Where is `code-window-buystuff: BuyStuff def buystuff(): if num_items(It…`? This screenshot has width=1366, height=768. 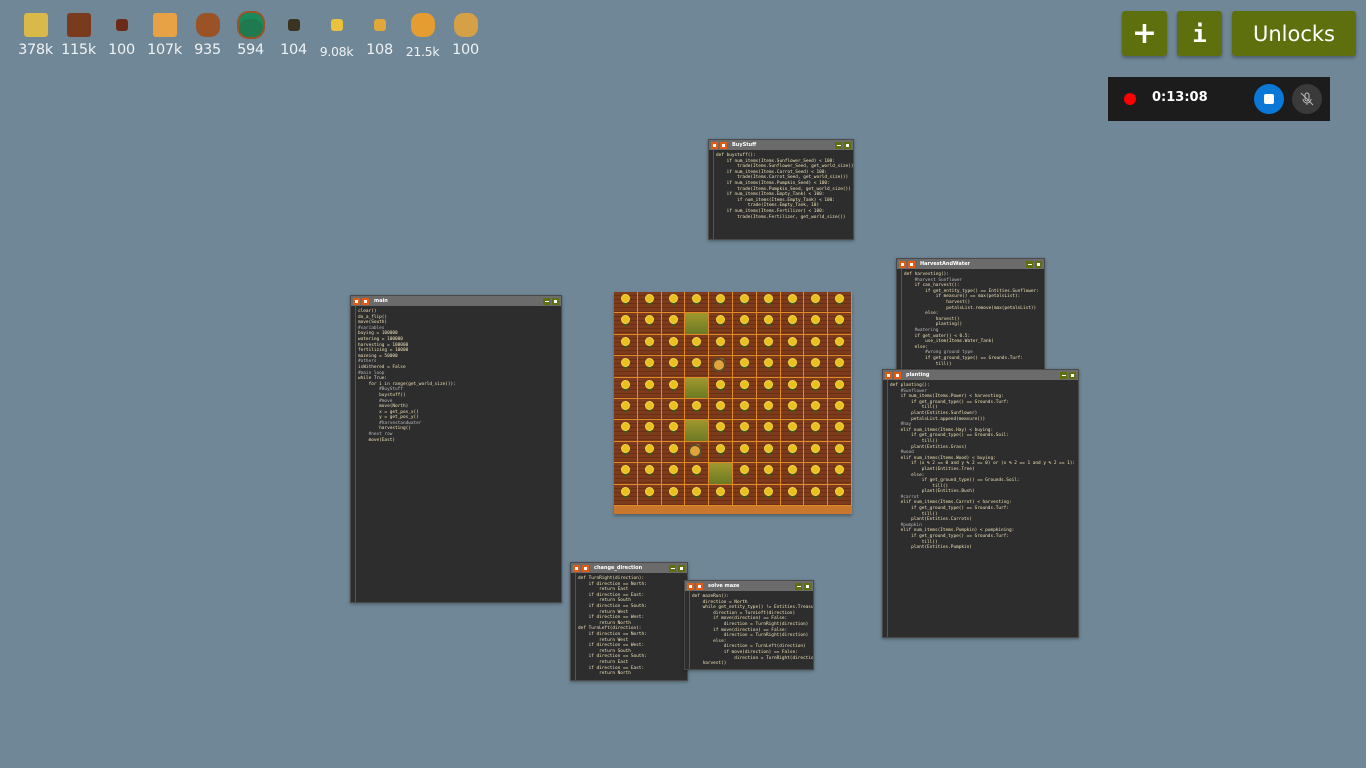
code-window-buystuff: BuyStuff def buystuff(): if num_items(It… is located at coordinates (781, 189).